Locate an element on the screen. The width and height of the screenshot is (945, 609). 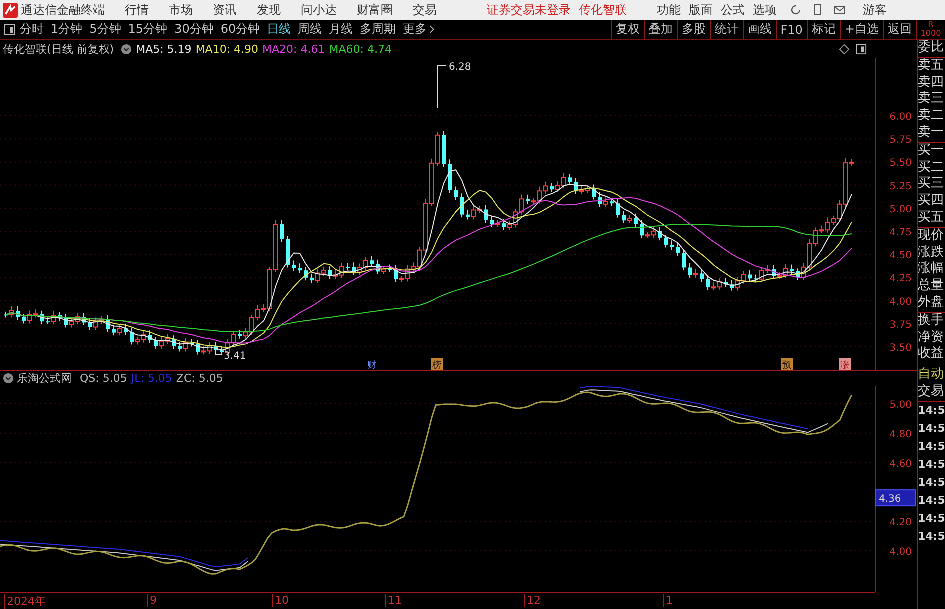
mail-icon is located at coordinates (840, 10).